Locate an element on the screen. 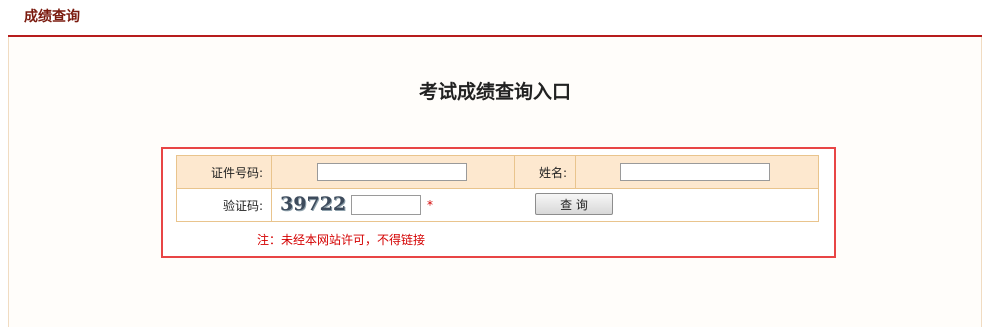 Image resolution: width=991 pixels, height=327 pixels. name-label: 姓名: is located at coordinates (545, 172).